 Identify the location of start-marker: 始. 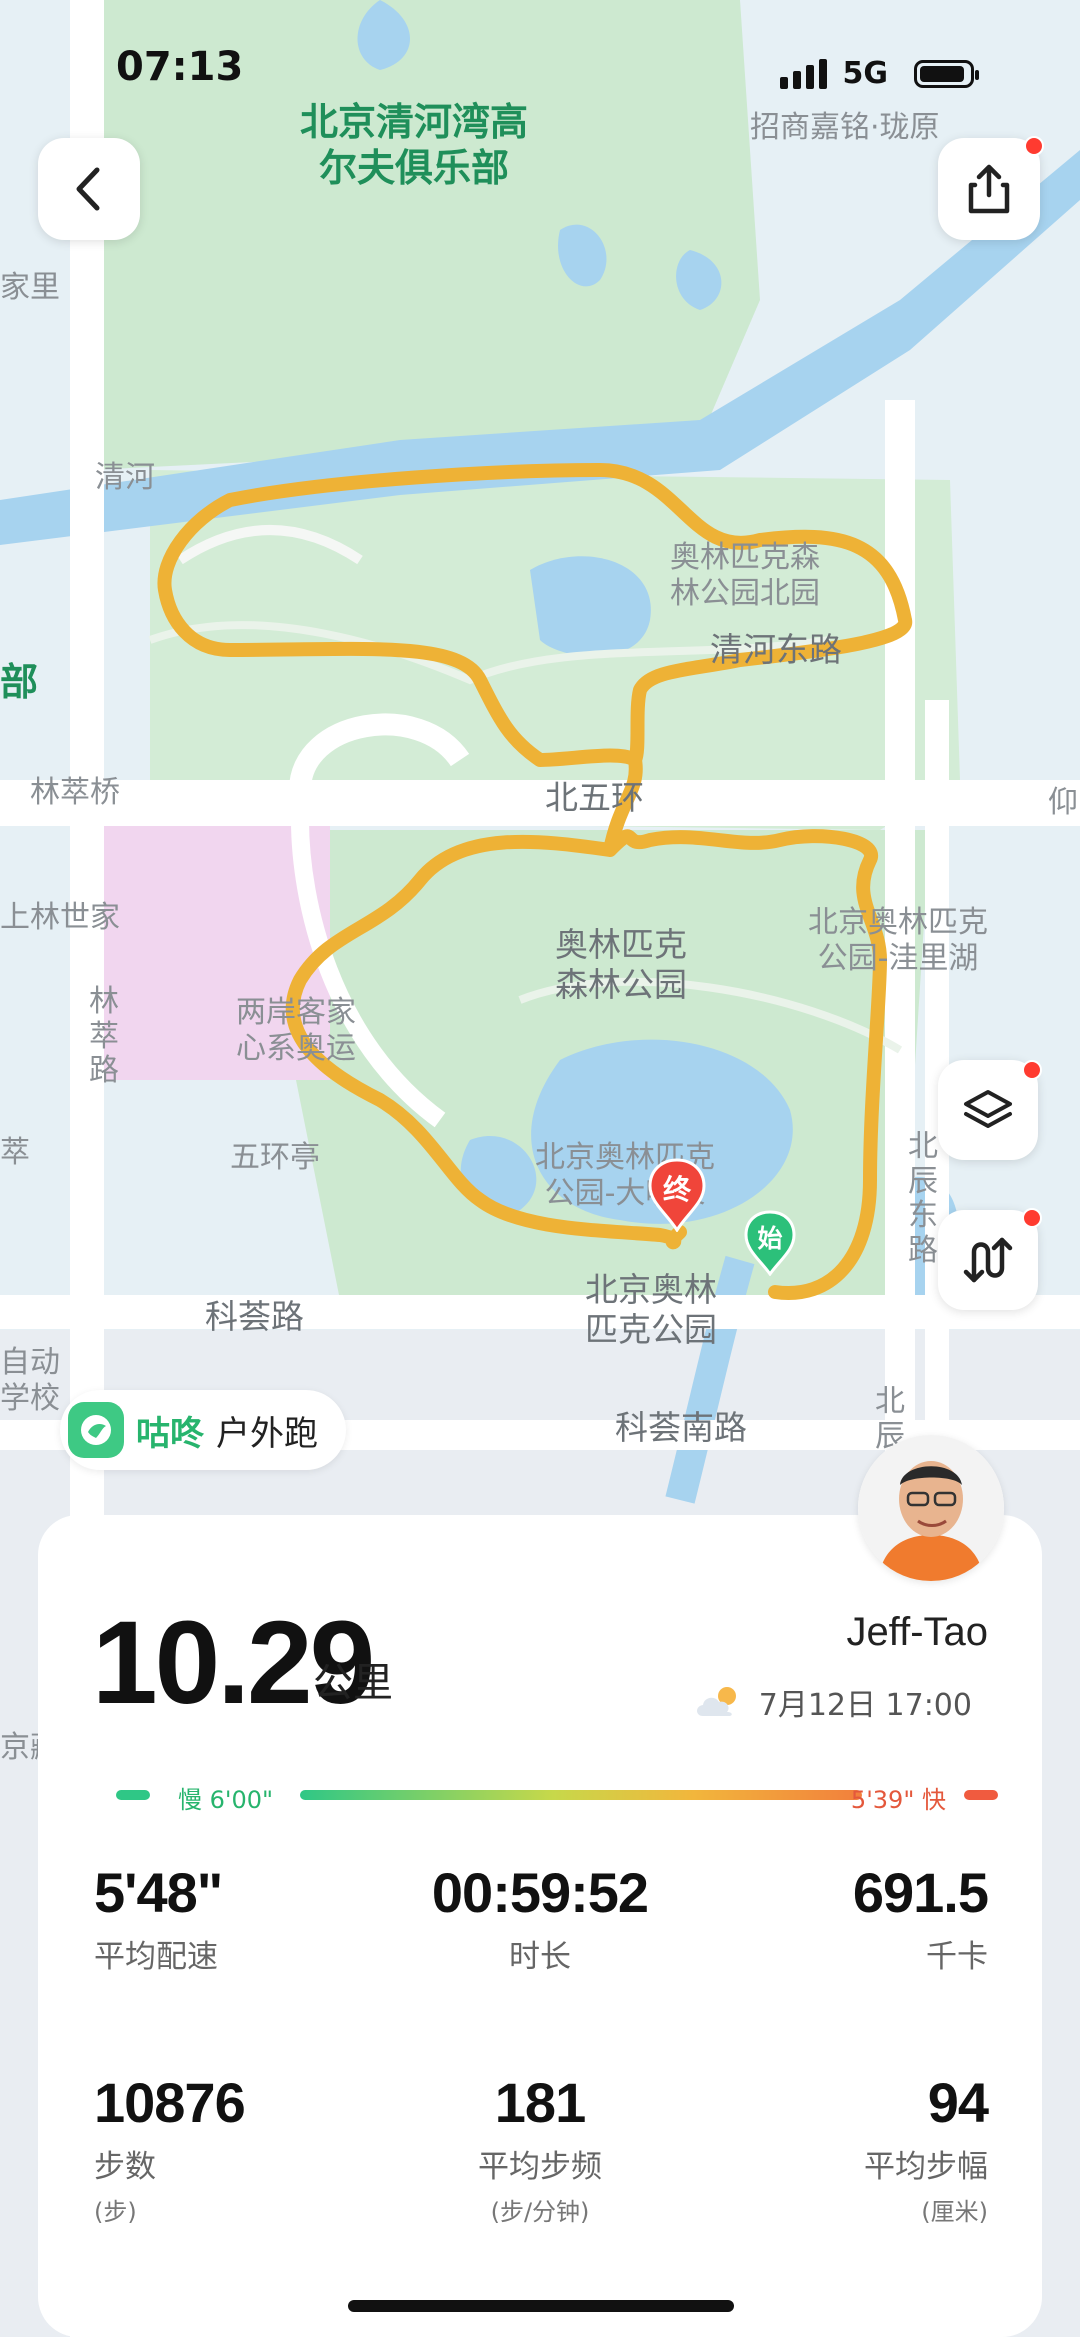
(770, 1243).